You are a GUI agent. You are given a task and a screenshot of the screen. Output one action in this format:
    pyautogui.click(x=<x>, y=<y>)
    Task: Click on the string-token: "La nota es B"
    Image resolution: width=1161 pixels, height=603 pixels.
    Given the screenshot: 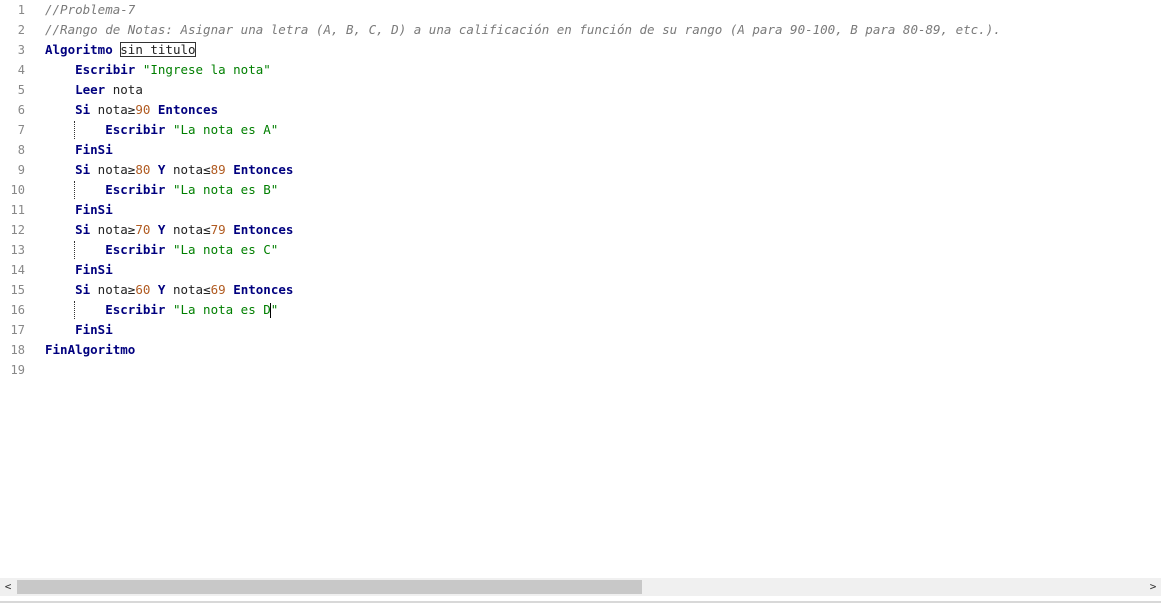 What is the action you would take?
    pyautogui.click(x=225, y=189)
    